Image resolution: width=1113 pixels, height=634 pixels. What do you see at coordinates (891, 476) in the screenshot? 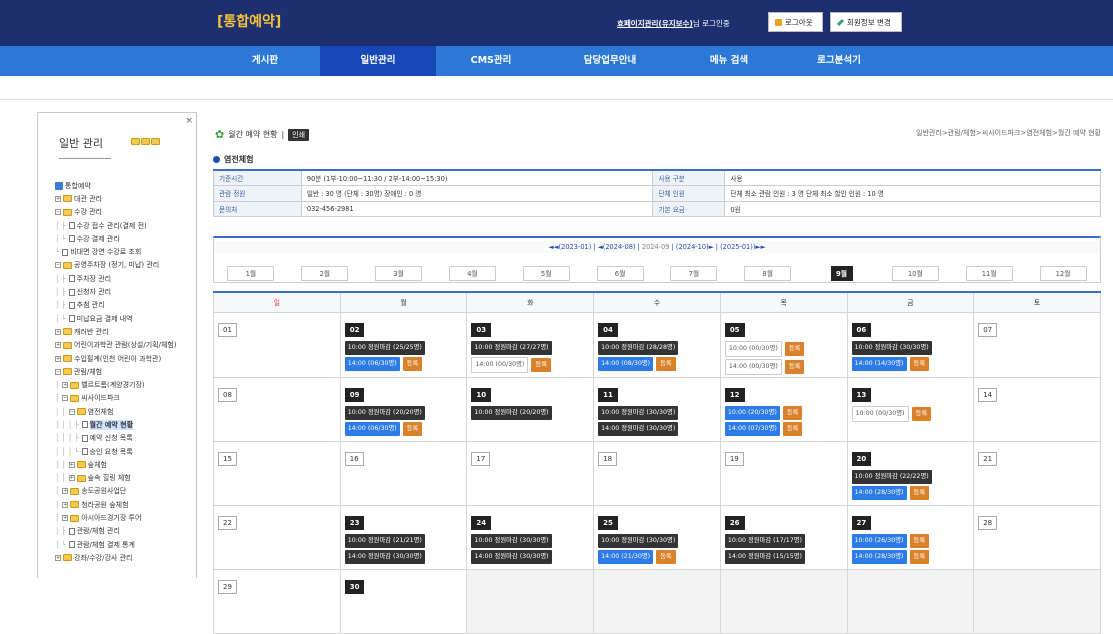
I see `slot-status: 10:00 정원마감 (22/22명)` at bounding box center [891, 476].